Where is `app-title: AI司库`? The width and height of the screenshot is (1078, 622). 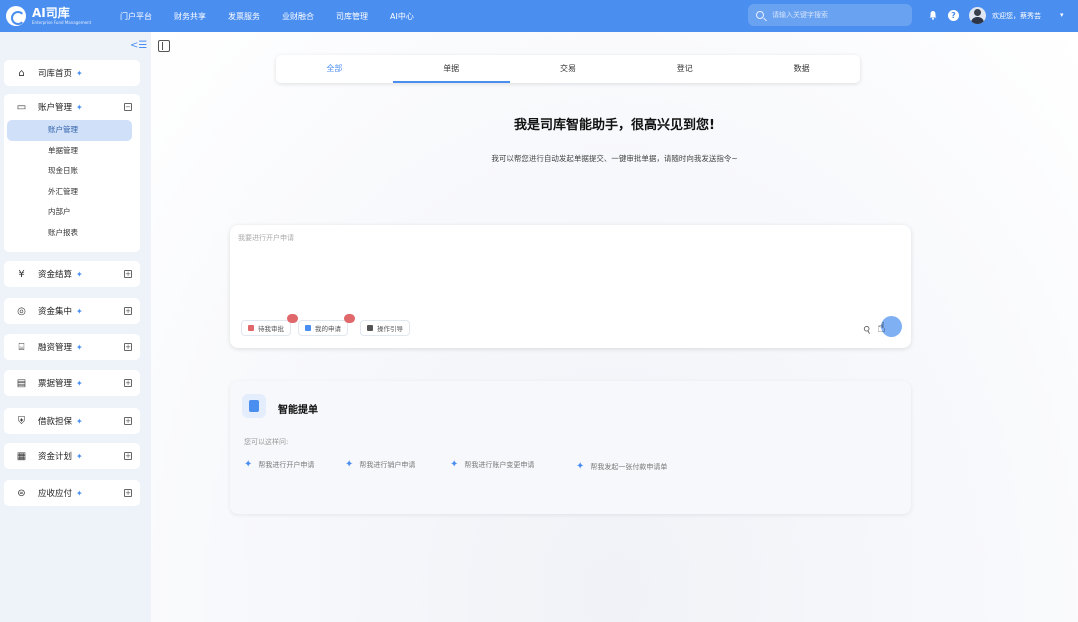
app-title: AI司库 is located at coordinates (51, 13).